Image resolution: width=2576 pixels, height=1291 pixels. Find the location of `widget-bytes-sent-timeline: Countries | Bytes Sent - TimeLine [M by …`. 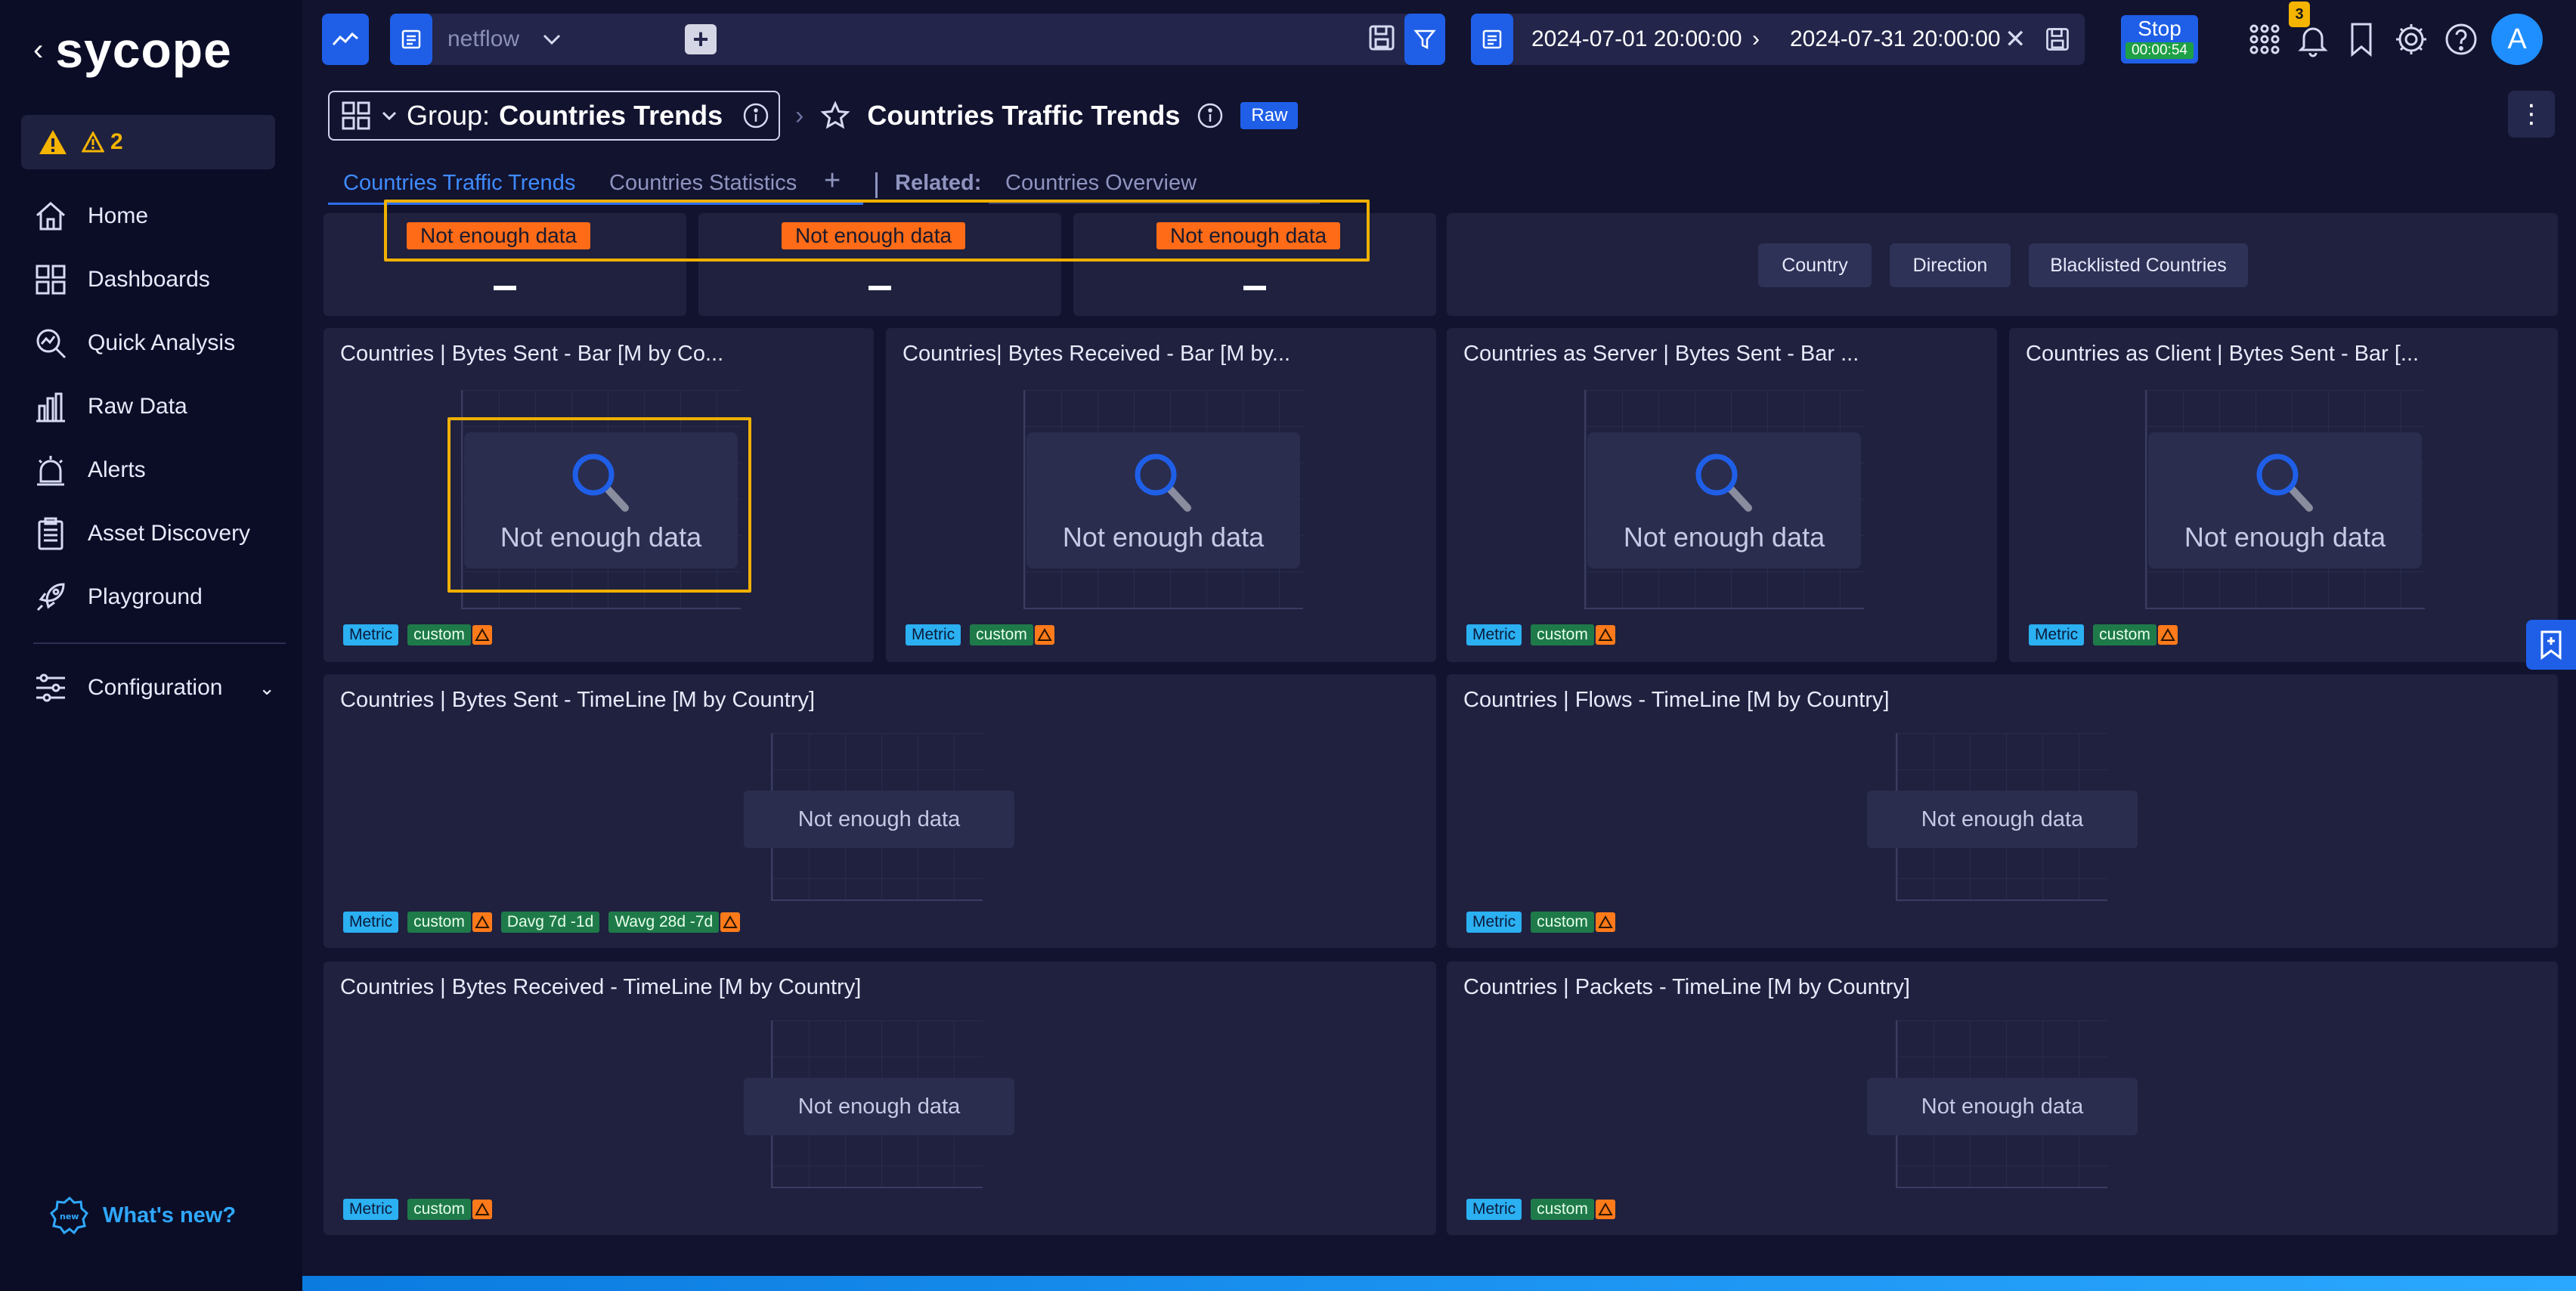

widget-bytes-sent-timeline: Countries | Bytes Sent - TimeLine [M by … is located at coordinates (880, 811).